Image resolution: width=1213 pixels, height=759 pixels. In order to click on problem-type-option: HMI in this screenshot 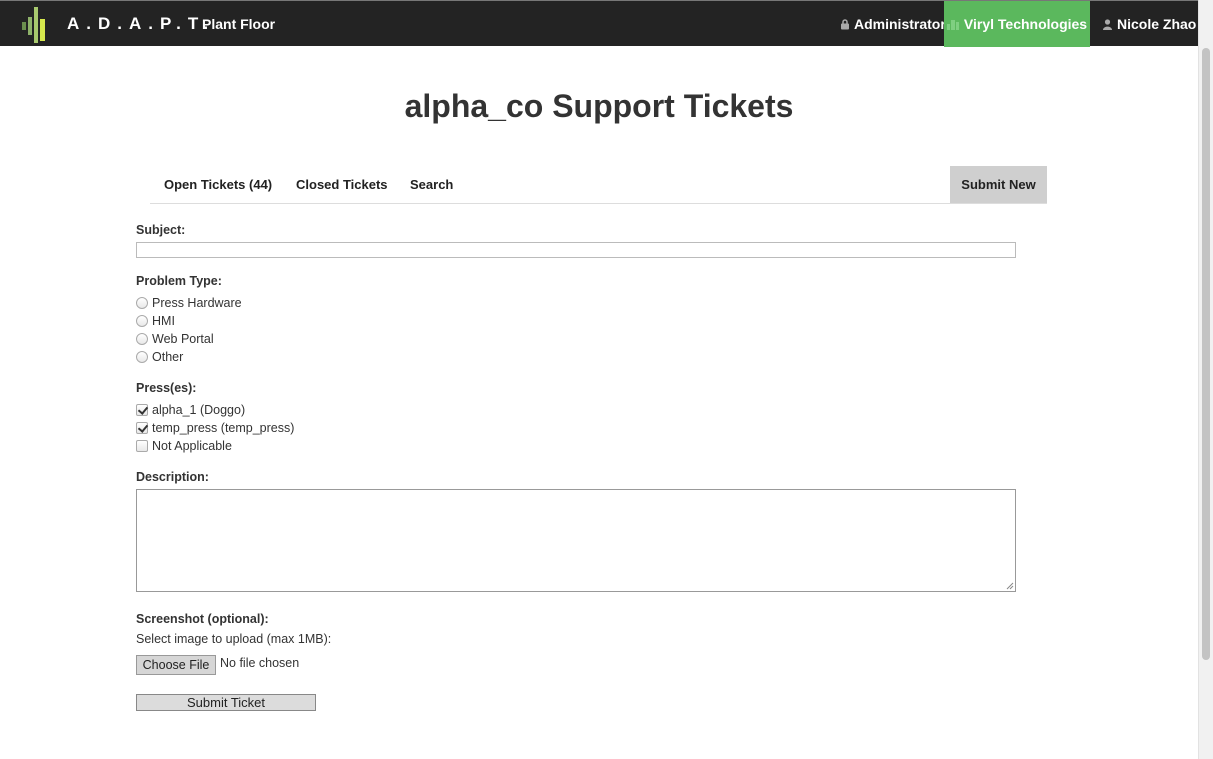, I will do `click(155, 321)`.